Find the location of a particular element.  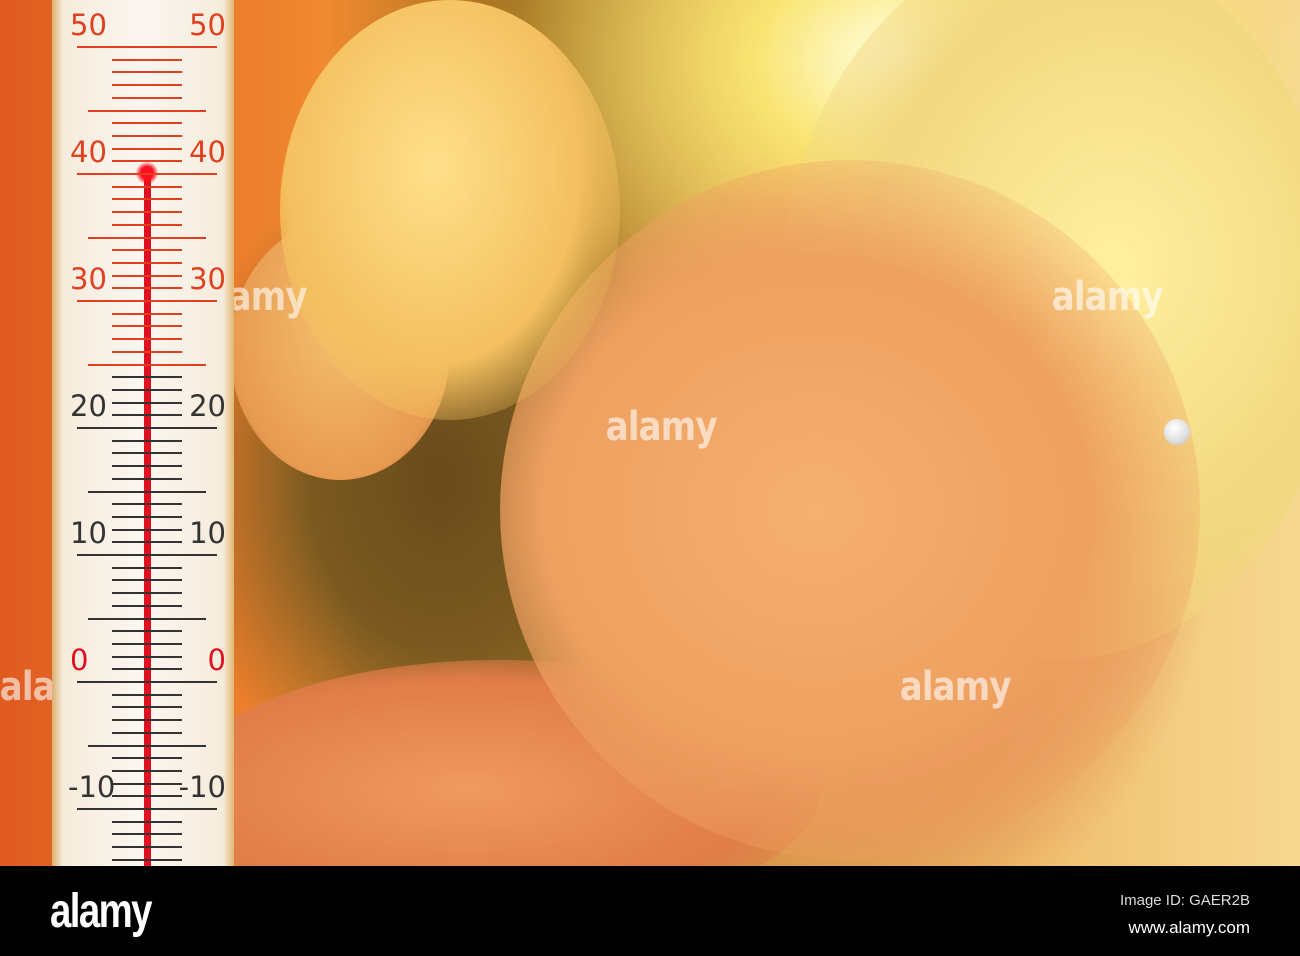

pearl-earring is located at coordinates (1177, 432).